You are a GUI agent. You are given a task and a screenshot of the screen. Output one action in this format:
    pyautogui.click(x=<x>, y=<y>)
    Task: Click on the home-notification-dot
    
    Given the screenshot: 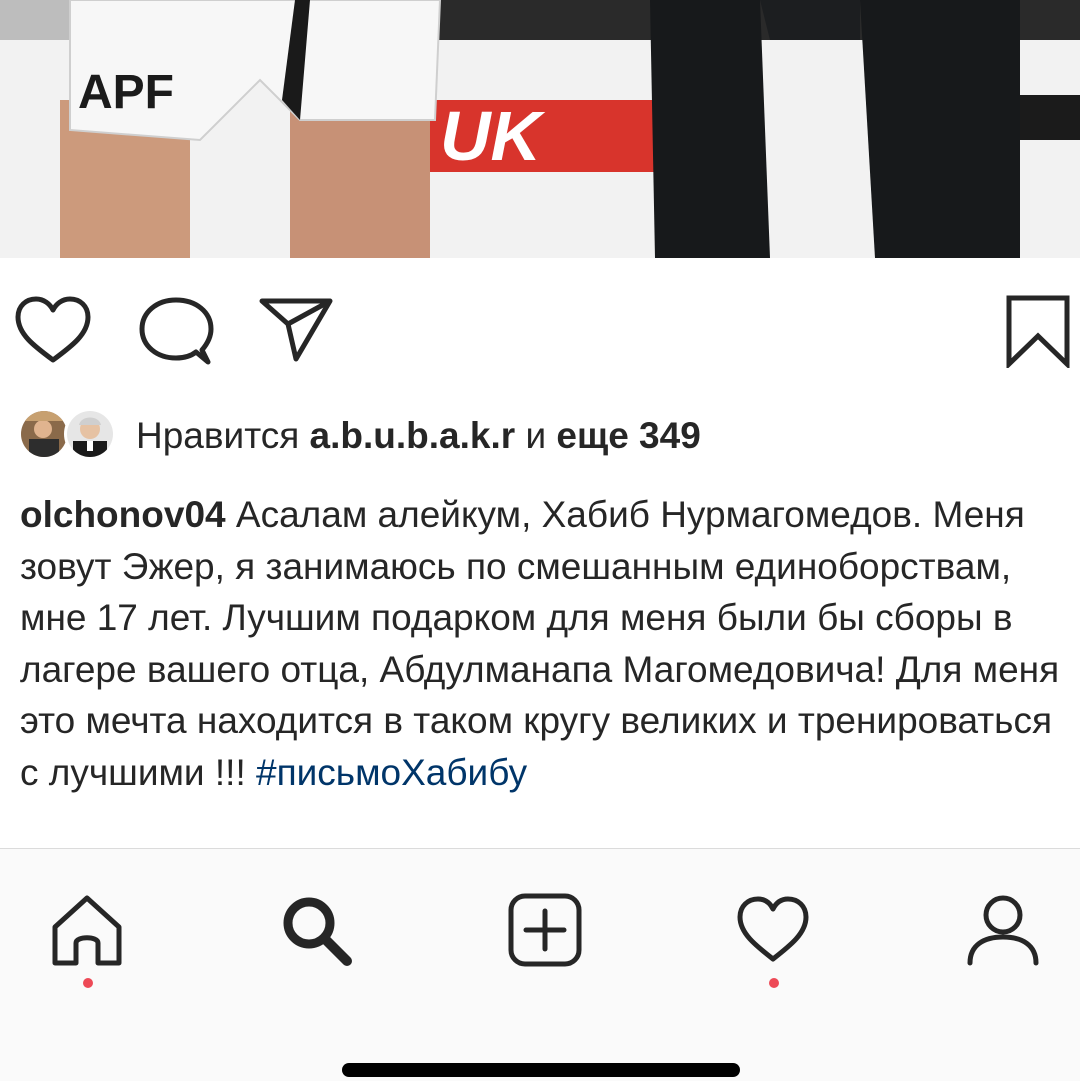 What is the action you would take?
    pyautogui.click(x=88, y=983)
    